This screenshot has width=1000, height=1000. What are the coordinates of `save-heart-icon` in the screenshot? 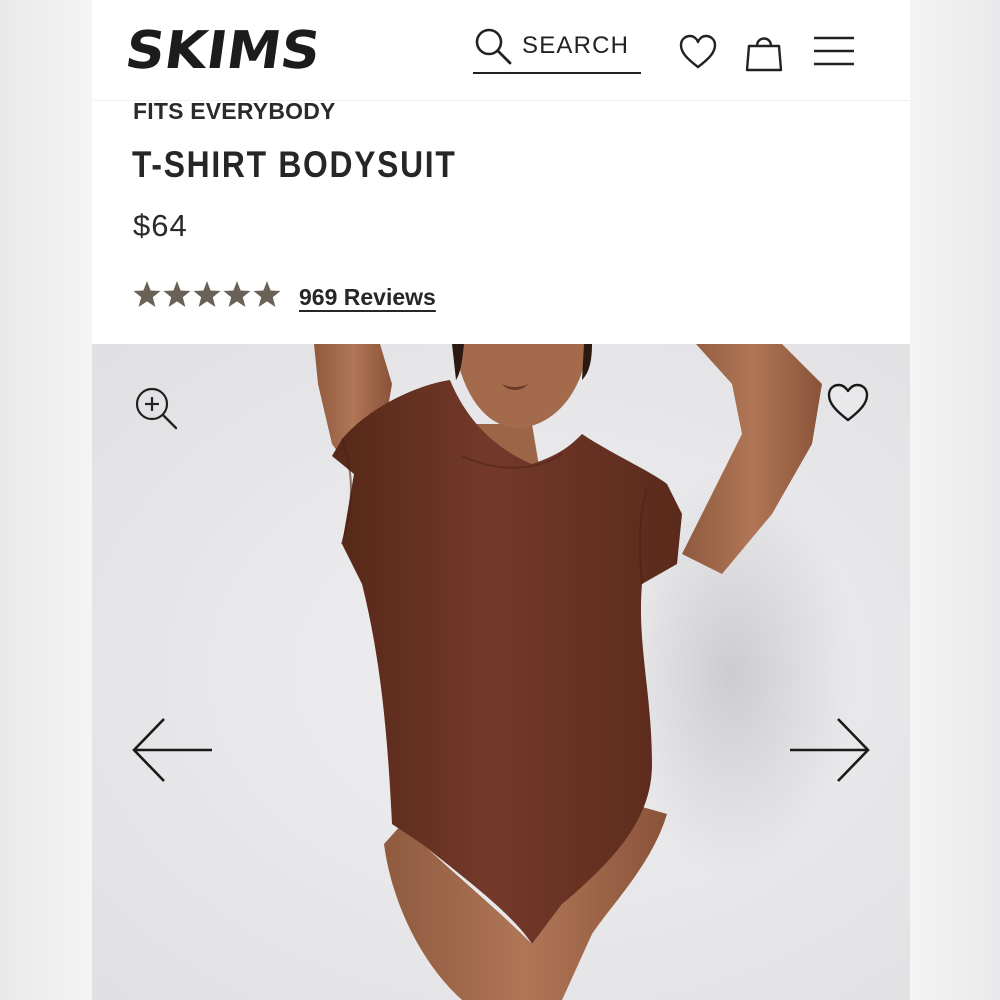 It's located at (848, 403).